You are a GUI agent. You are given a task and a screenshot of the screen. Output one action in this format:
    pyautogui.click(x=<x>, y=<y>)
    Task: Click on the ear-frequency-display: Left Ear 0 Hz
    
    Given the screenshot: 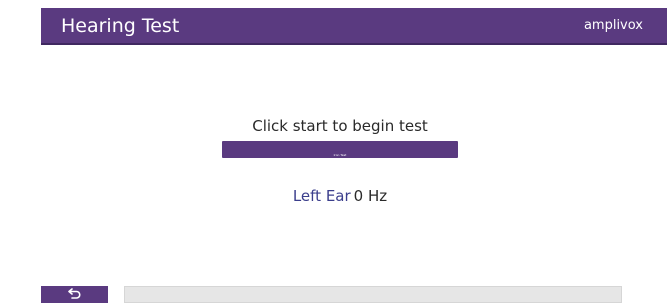 What is the action you would take?
    pyautogui.click(x=340, y=196)
    